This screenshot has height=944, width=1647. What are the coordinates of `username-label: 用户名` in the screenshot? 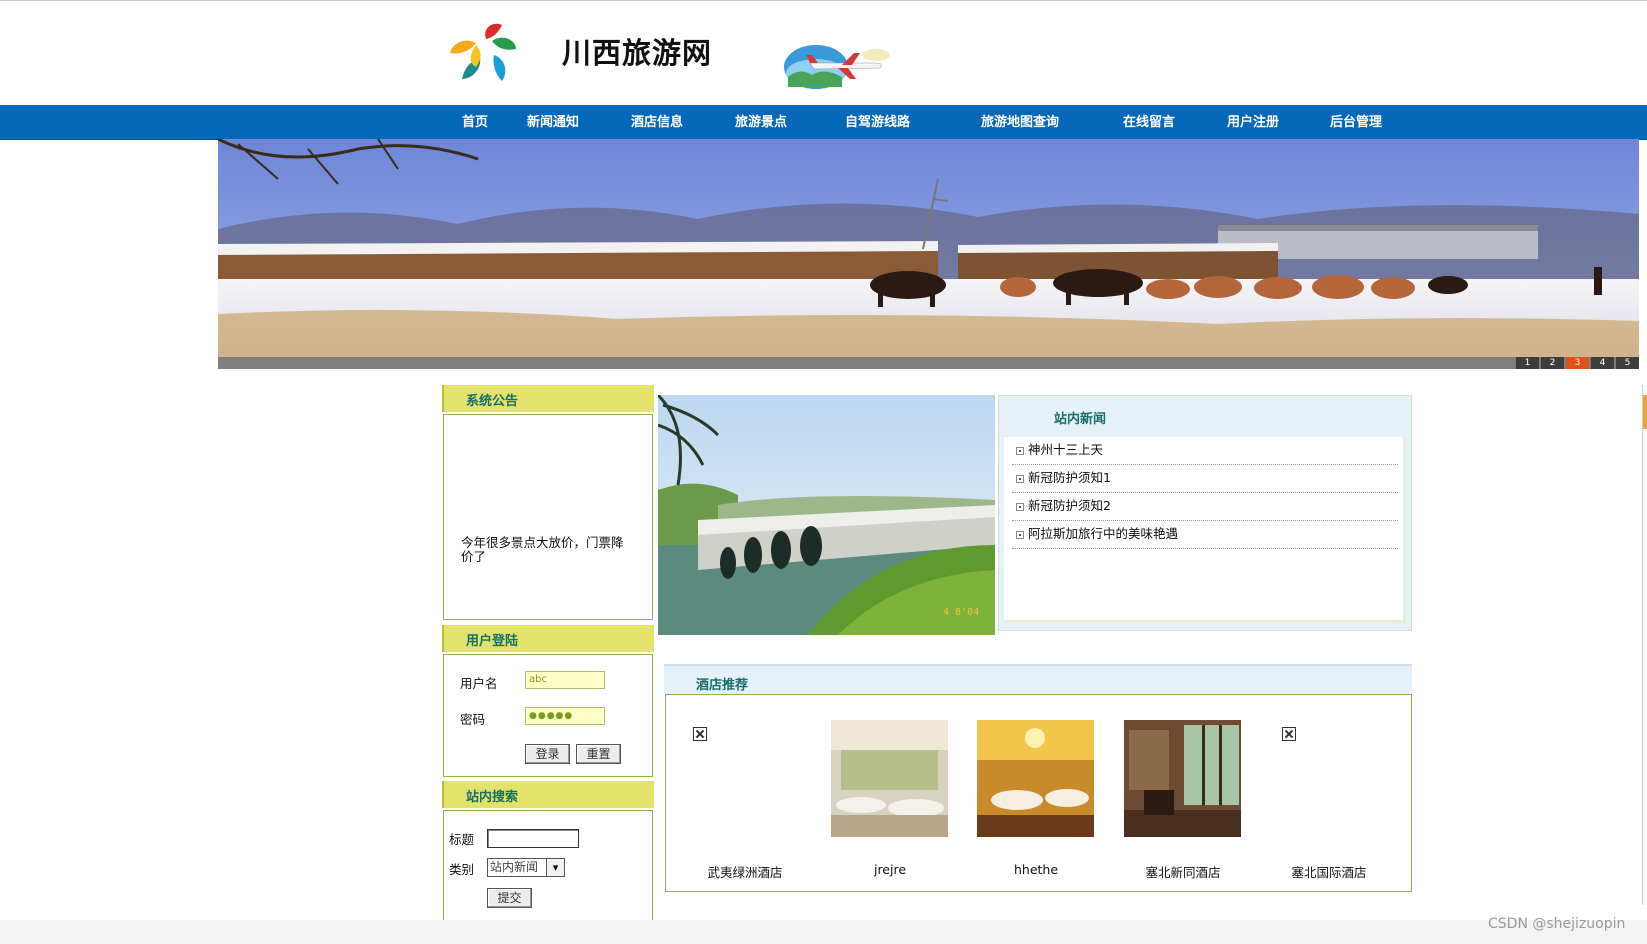 It's located at (479, 683).